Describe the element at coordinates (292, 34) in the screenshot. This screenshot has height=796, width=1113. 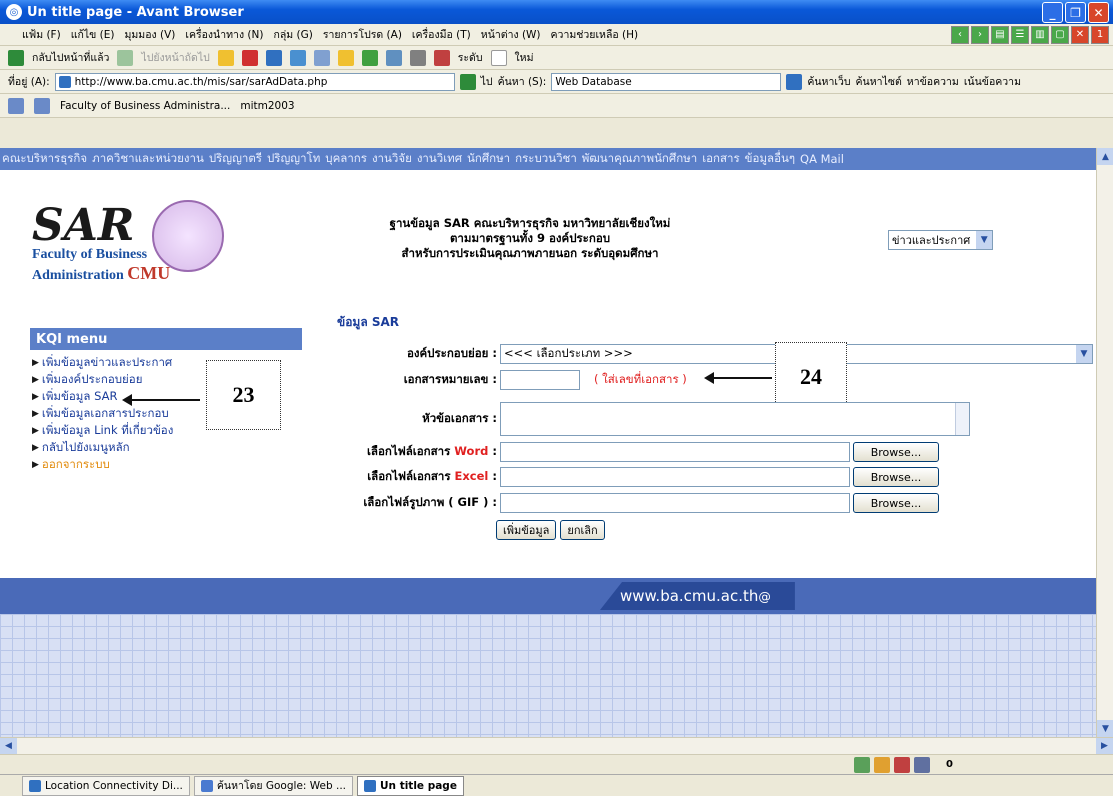
I see `menu-group: กลุ่ม (G)` at that location.